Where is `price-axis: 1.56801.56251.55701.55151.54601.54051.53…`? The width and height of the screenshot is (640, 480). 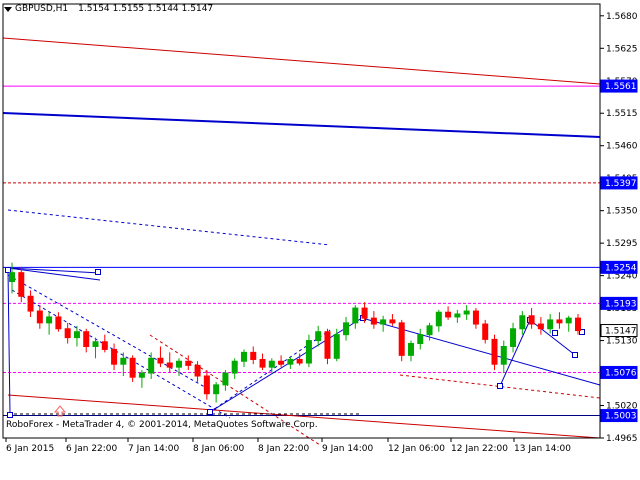 price-axis: 1.56801.56251.55701.55151.54601.54051.53… is located at coordinates (619, 228).